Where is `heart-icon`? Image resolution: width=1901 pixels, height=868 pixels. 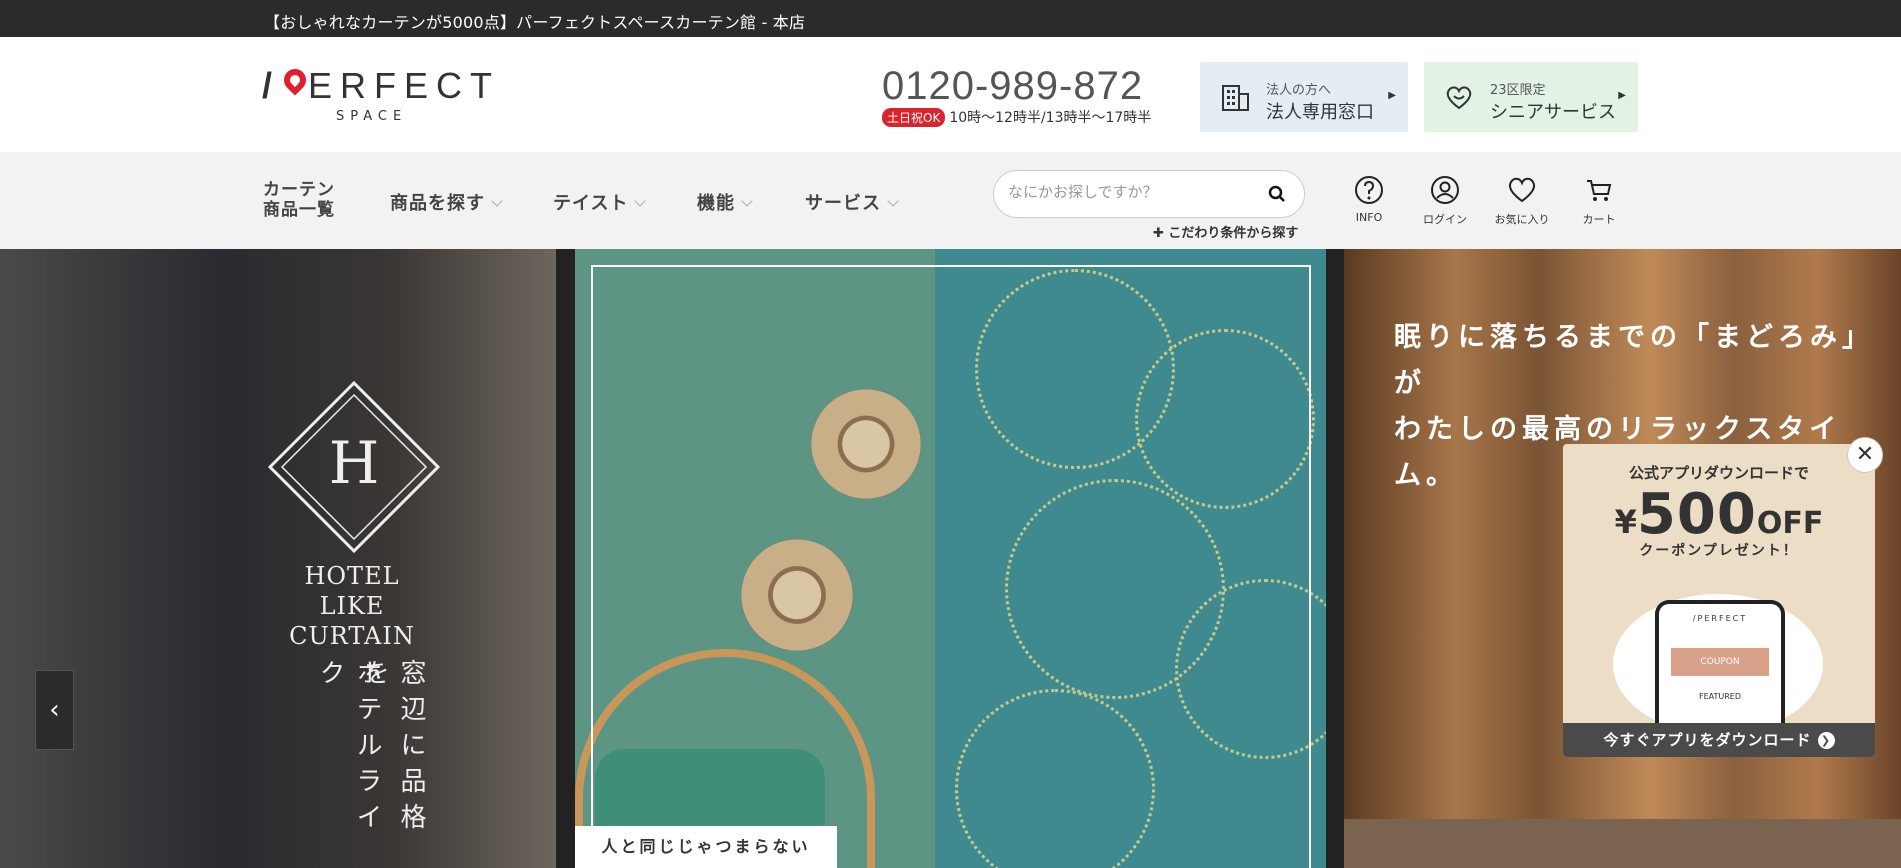 heart-icon is located at coordinates (1522, 190).